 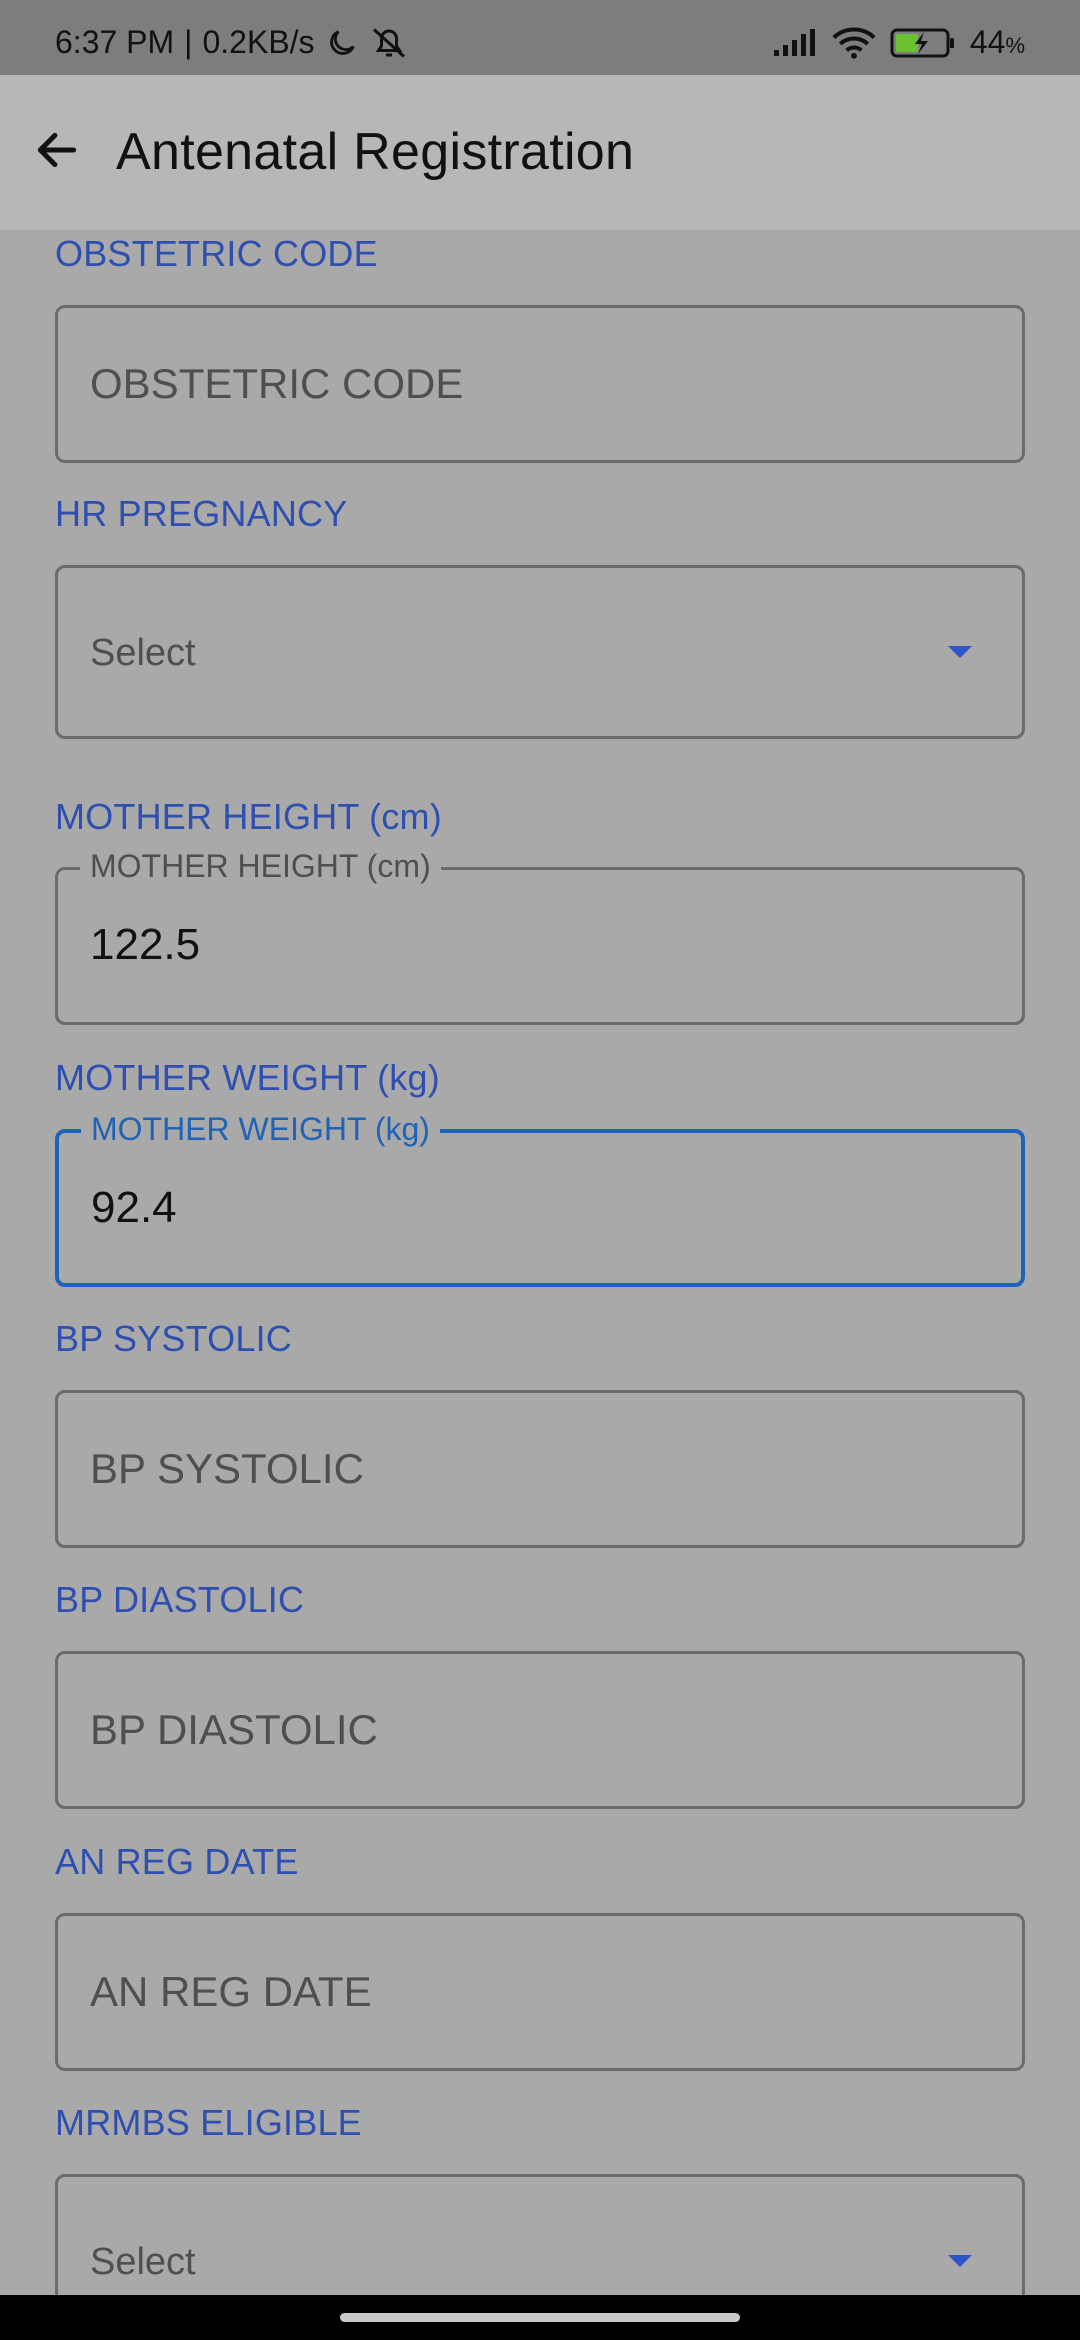 What do you see at coordinates (540, 1992) in the screenshot?
I see `an-reg-date-field: AN REG DATE` at bounding box center [540, 1992].